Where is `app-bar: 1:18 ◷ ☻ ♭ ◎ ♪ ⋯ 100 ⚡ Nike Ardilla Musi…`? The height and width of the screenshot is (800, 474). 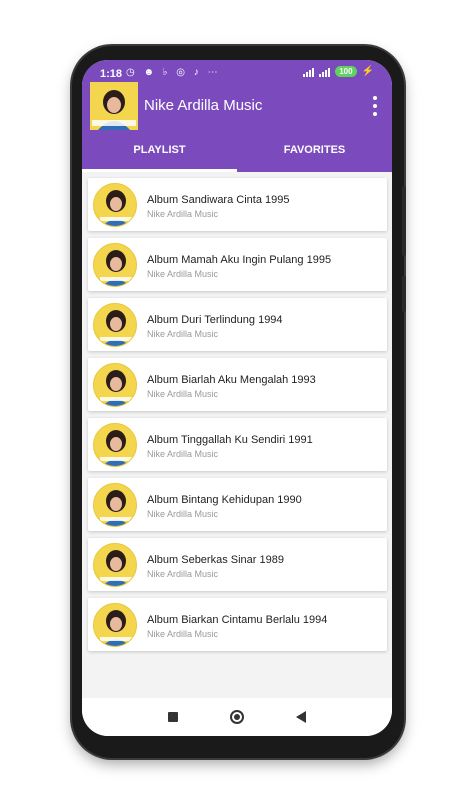
app-bar: 1:18 ◷ ☻ ♭ ◎ ♪ ⋯ 100 ⚡ Nike Ardilla Musi… is located at coordinates (237, 116).